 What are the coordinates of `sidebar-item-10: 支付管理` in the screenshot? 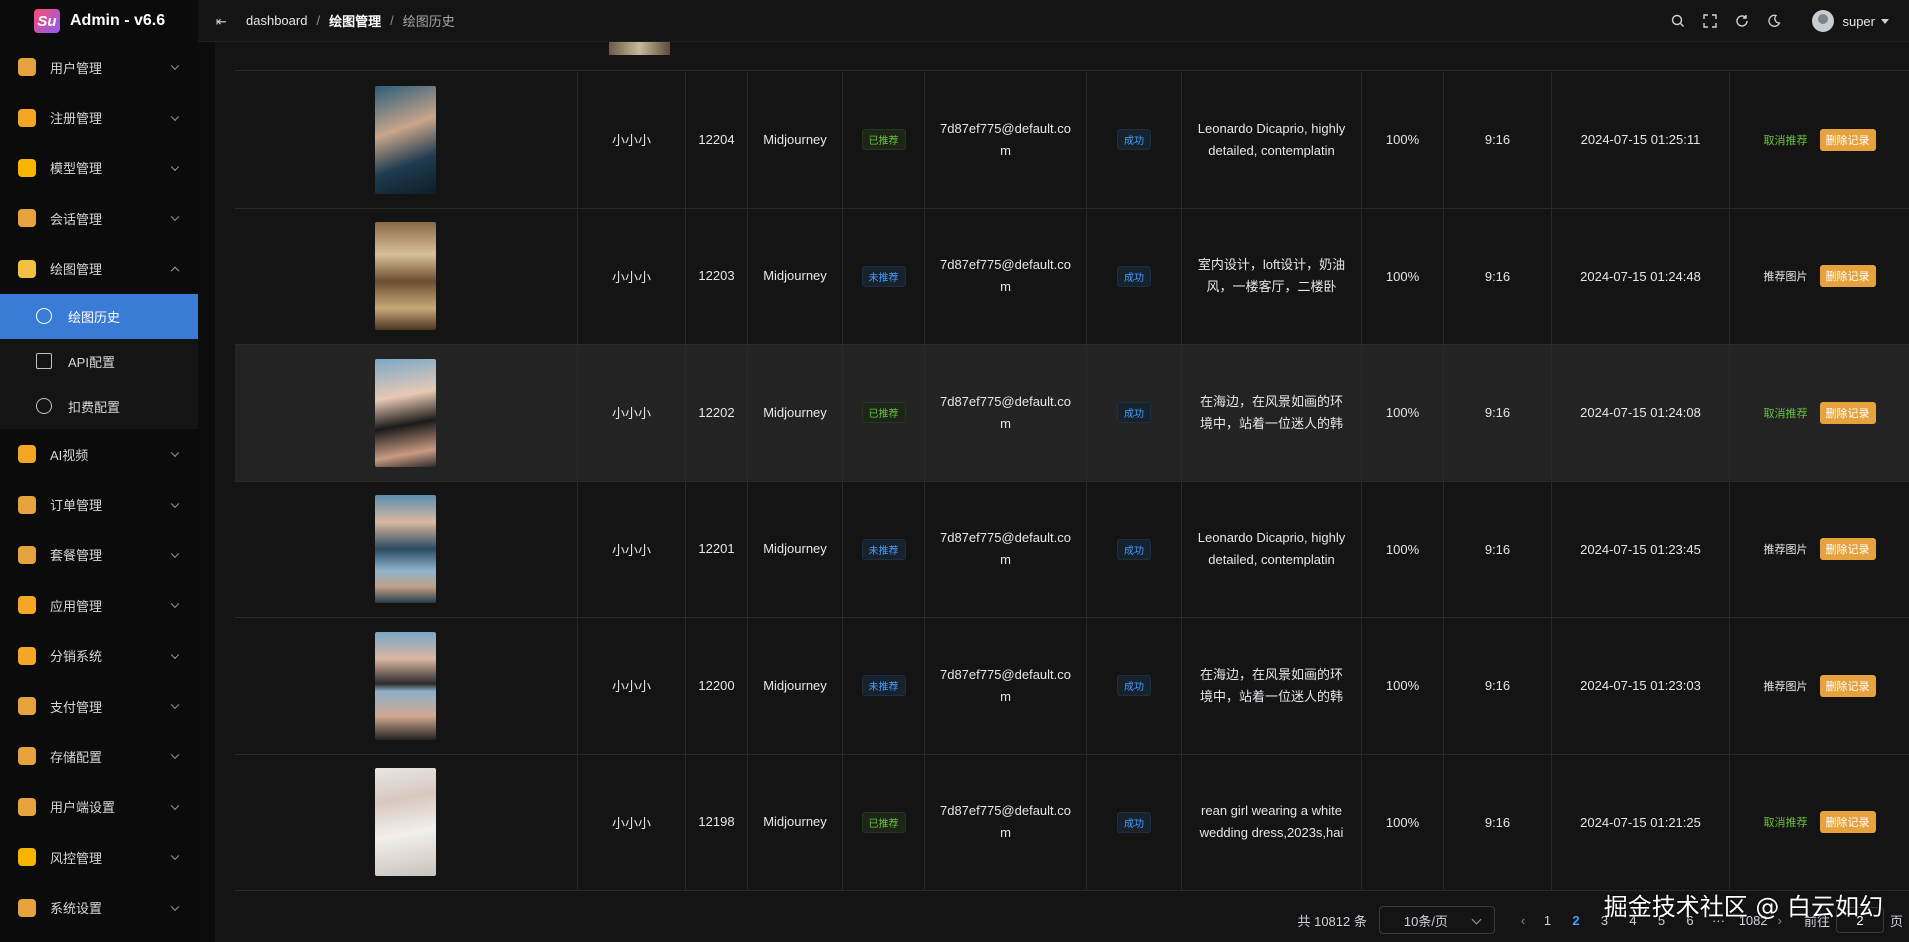 It's located at (99, 706).